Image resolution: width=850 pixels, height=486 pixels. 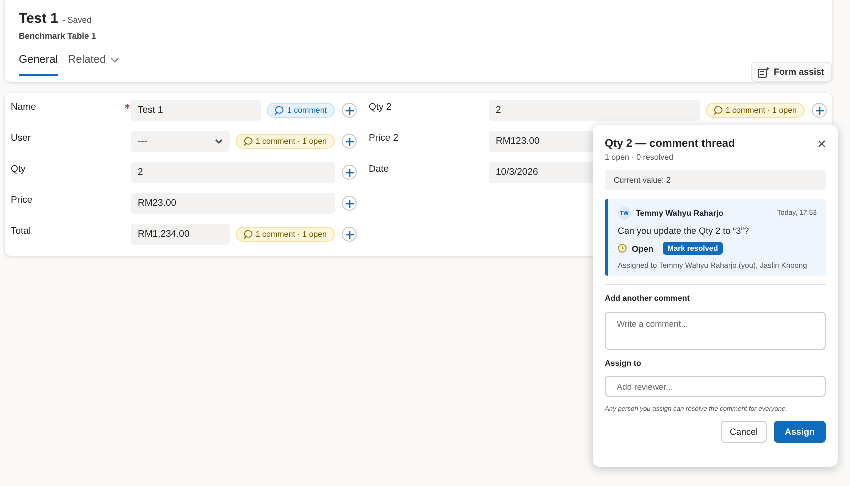 What do you see at coordinates (233, 203) in the screenshot?
I see `text-field: RM23.00` at bounding box center [233, 203].